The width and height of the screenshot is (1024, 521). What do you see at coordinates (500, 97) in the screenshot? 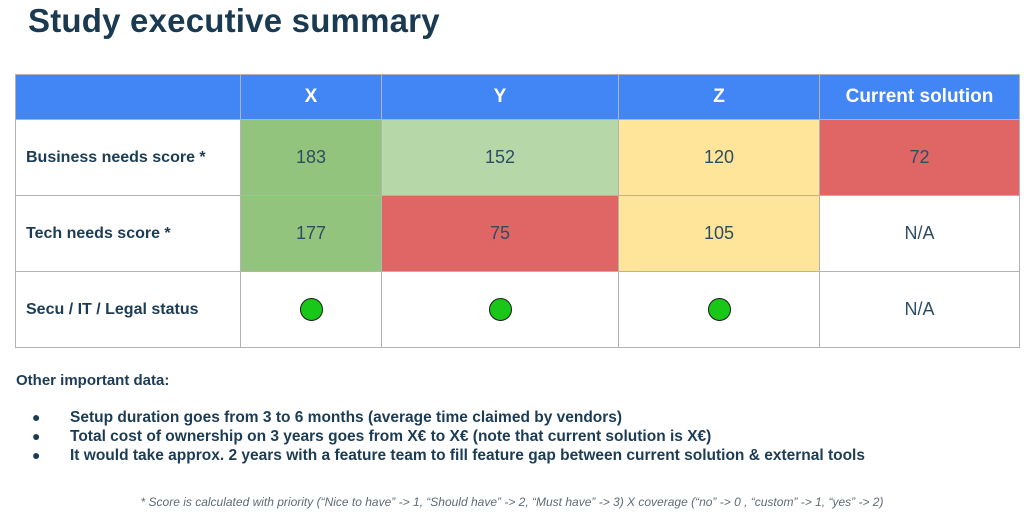
I see `header-y: Y` at bounding box center [500, 97].